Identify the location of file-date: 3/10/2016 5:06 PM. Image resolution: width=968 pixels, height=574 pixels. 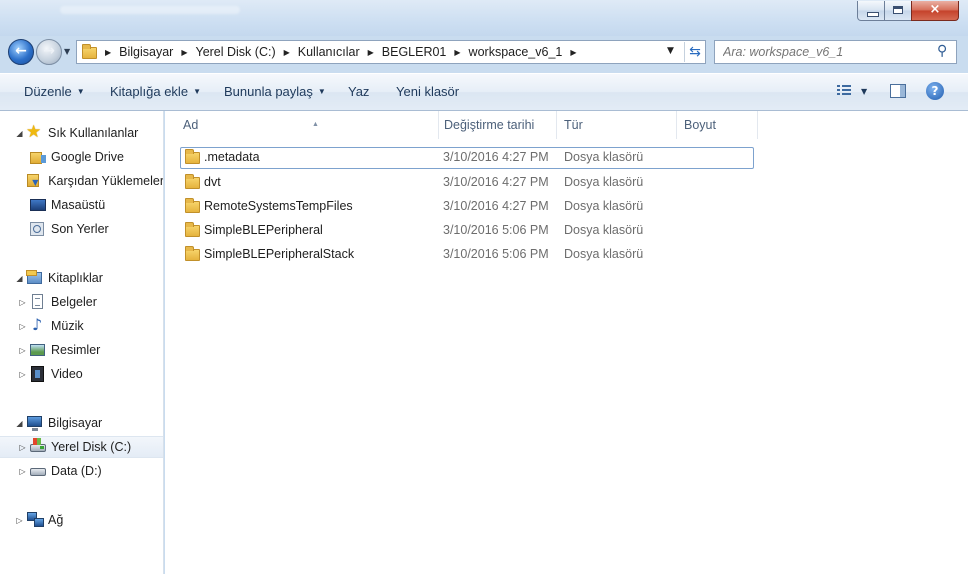
(496, 230).